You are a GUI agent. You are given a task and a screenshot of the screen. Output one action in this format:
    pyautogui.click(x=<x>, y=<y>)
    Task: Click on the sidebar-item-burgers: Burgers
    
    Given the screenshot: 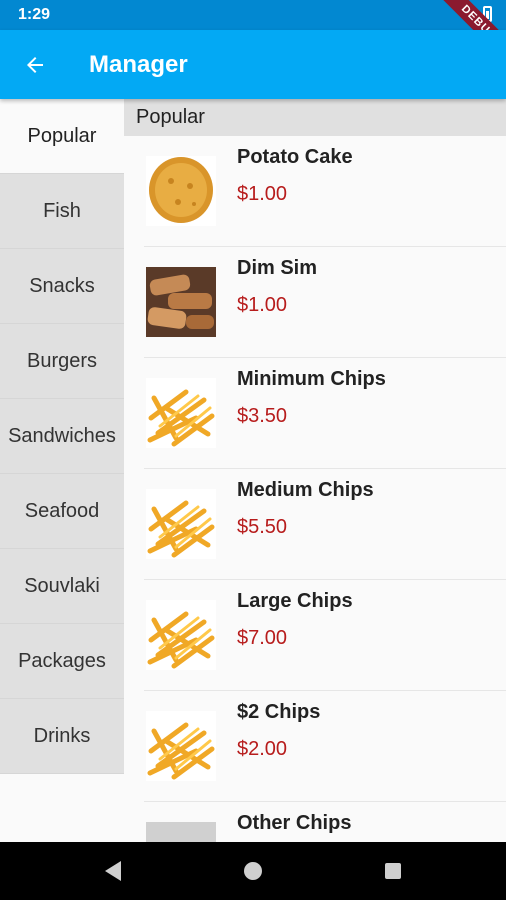 What is the action you would take?
    pyautogui.click(x=62, y=361)
    